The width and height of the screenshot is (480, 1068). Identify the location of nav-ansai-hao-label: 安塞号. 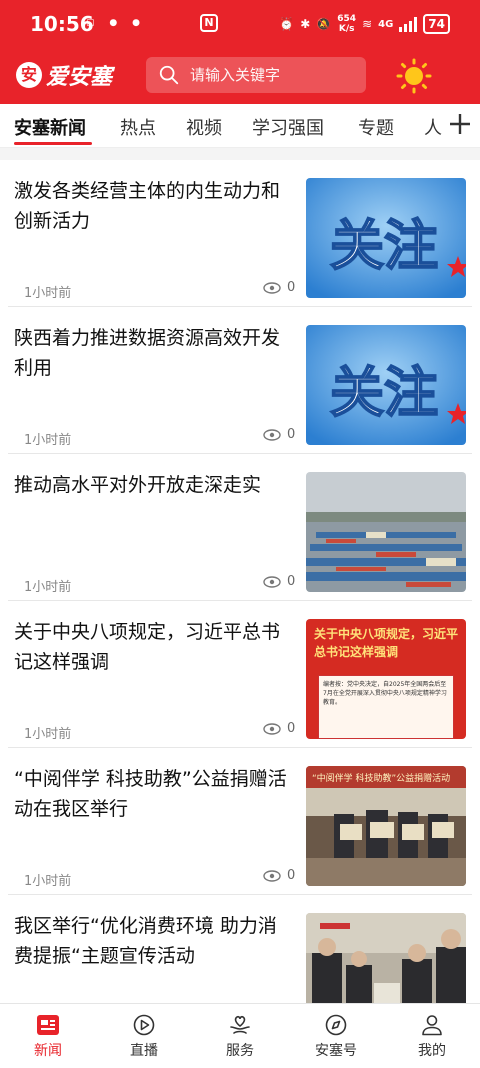
(336, 1051).